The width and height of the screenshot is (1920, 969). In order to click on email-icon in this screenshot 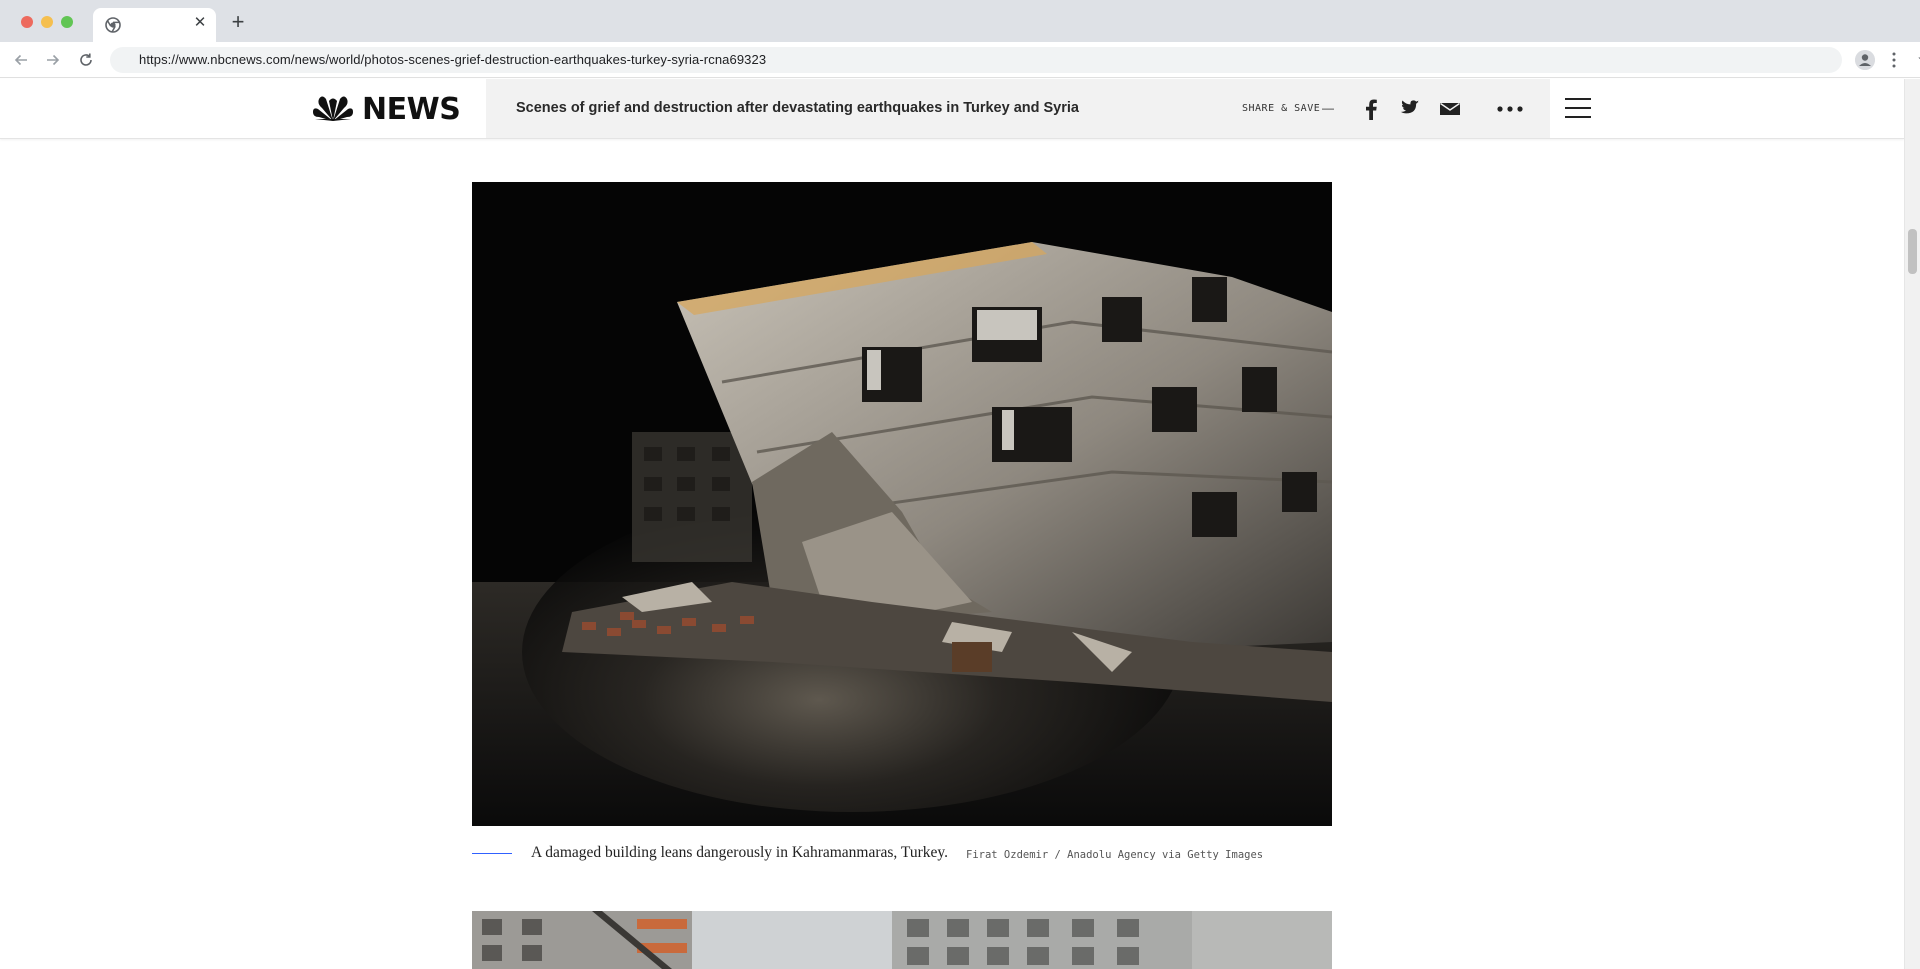, I will do `click(1450, 109)`.